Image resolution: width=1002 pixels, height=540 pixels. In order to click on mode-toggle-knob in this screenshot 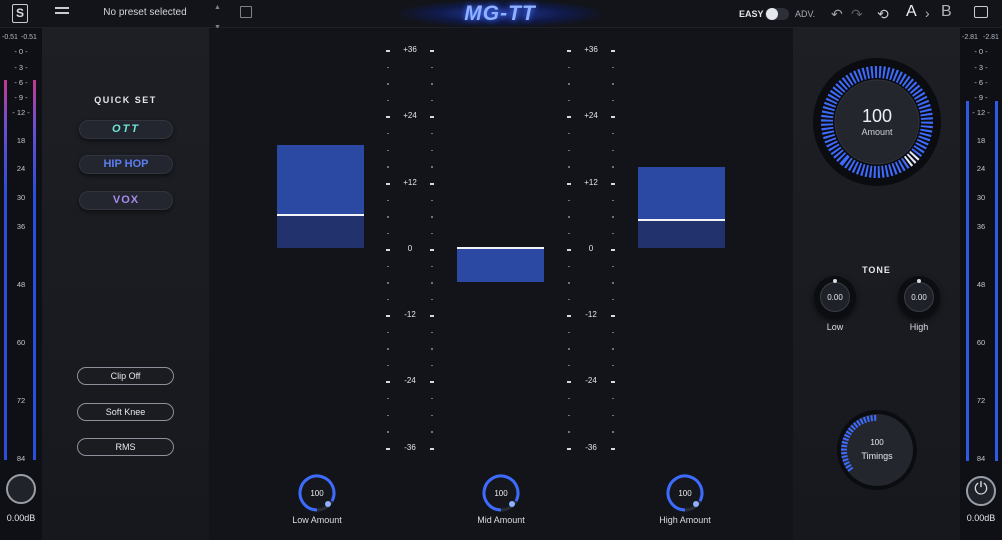, I will do `click(772, 14)`.